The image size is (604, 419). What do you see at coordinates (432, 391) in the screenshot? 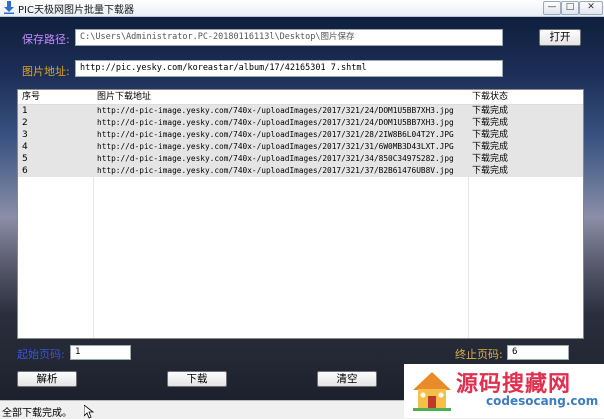
I see `house-logo-icon` at bounding box center [432, 391].